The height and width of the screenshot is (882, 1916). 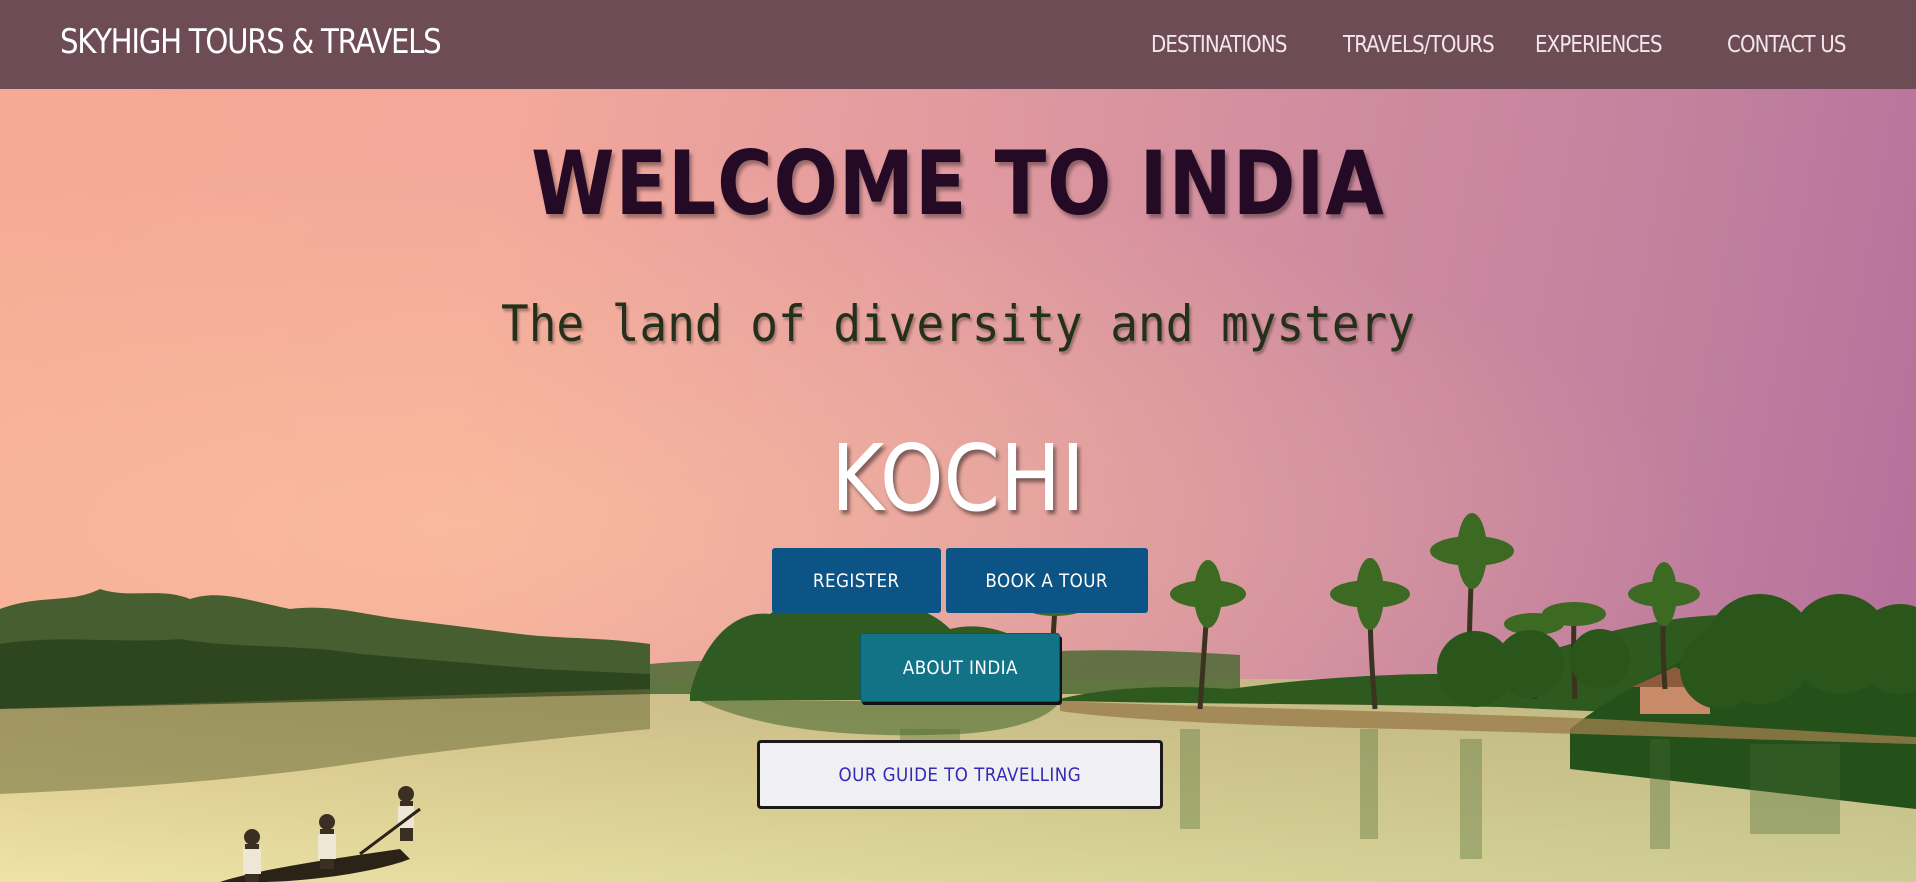 I want to click on hero-subtitle: The land of diversity and mystery, so click(x=958, y=324).